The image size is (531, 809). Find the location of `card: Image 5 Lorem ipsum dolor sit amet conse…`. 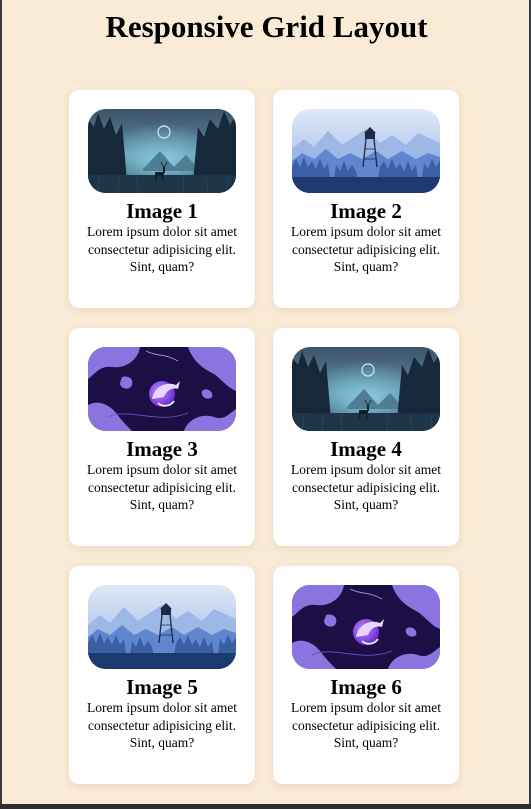

card: Image 5 Lorem ipsum dolor sit amet conse… is located at coordinates (162, 675).